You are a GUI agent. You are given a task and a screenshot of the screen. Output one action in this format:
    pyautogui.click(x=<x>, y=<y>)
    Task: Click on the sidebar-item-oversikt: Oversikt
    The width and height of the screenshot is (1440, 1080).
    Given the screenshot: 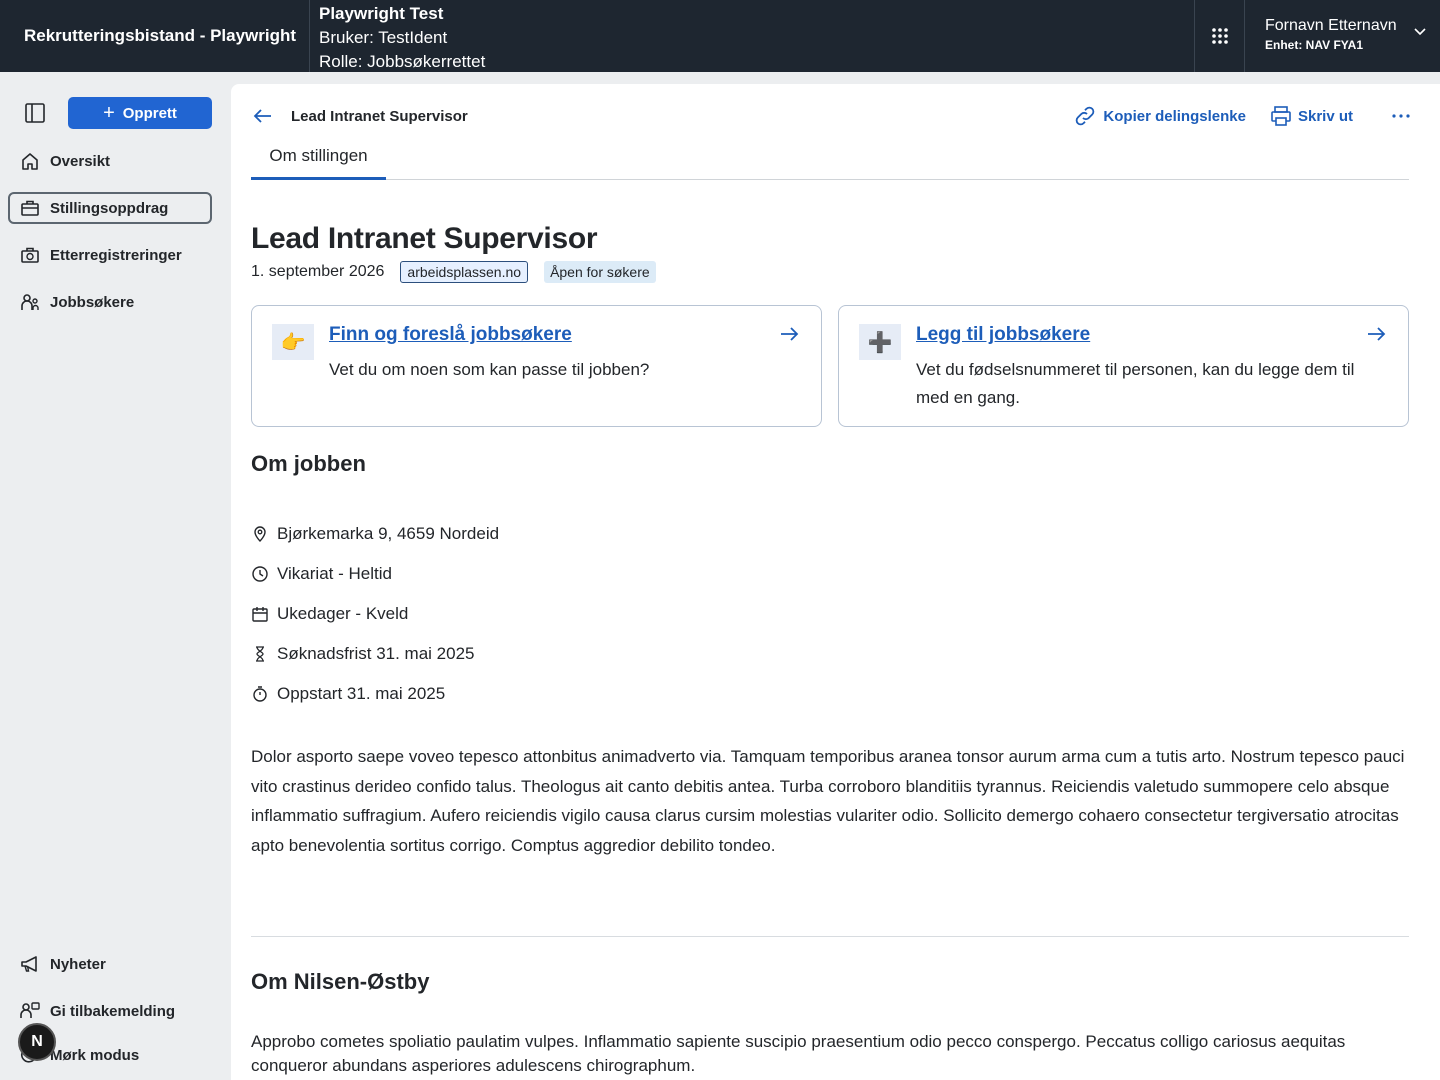 What is the action you would take?
    pyautogui.click(x=110, y=161)
    